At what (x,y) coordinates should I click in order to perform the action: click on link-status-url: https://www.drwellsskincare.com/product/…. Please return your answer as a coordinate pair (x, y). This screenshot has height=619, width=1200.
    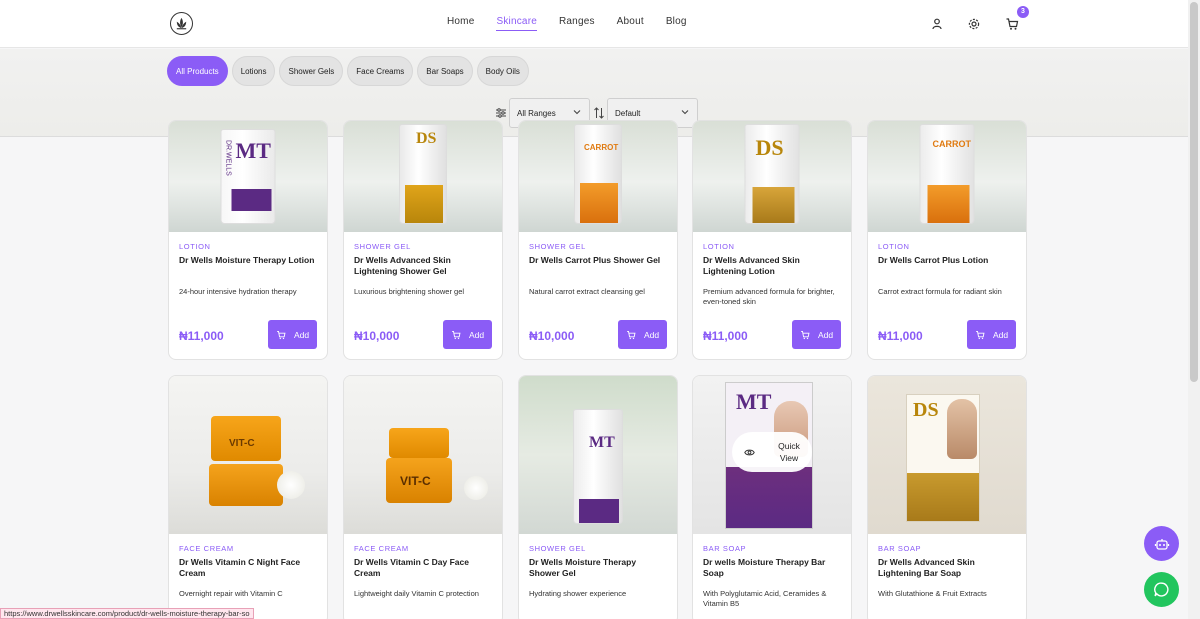
    Looking at the image, I should click on (127, 613).